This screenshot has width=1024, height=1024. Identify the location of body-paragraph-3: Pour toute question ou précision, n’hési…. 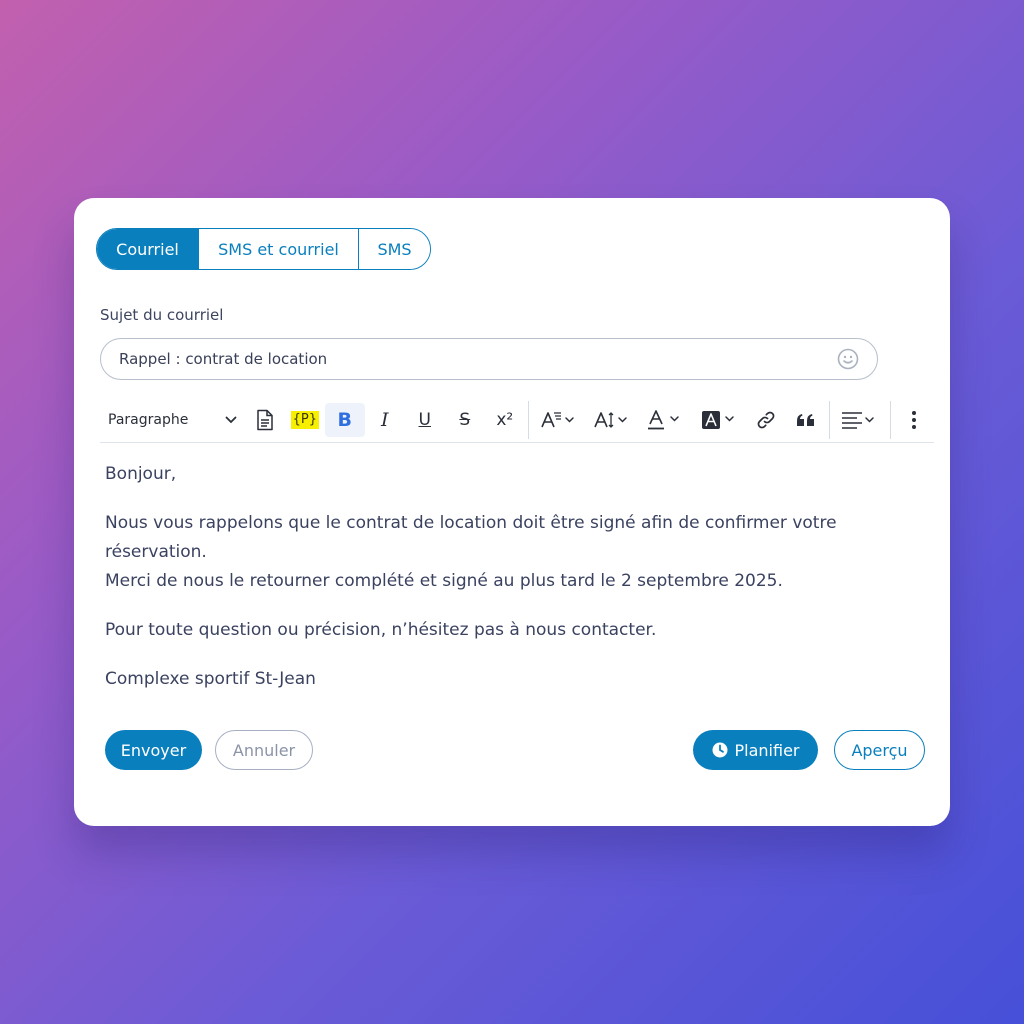
(381, 630).